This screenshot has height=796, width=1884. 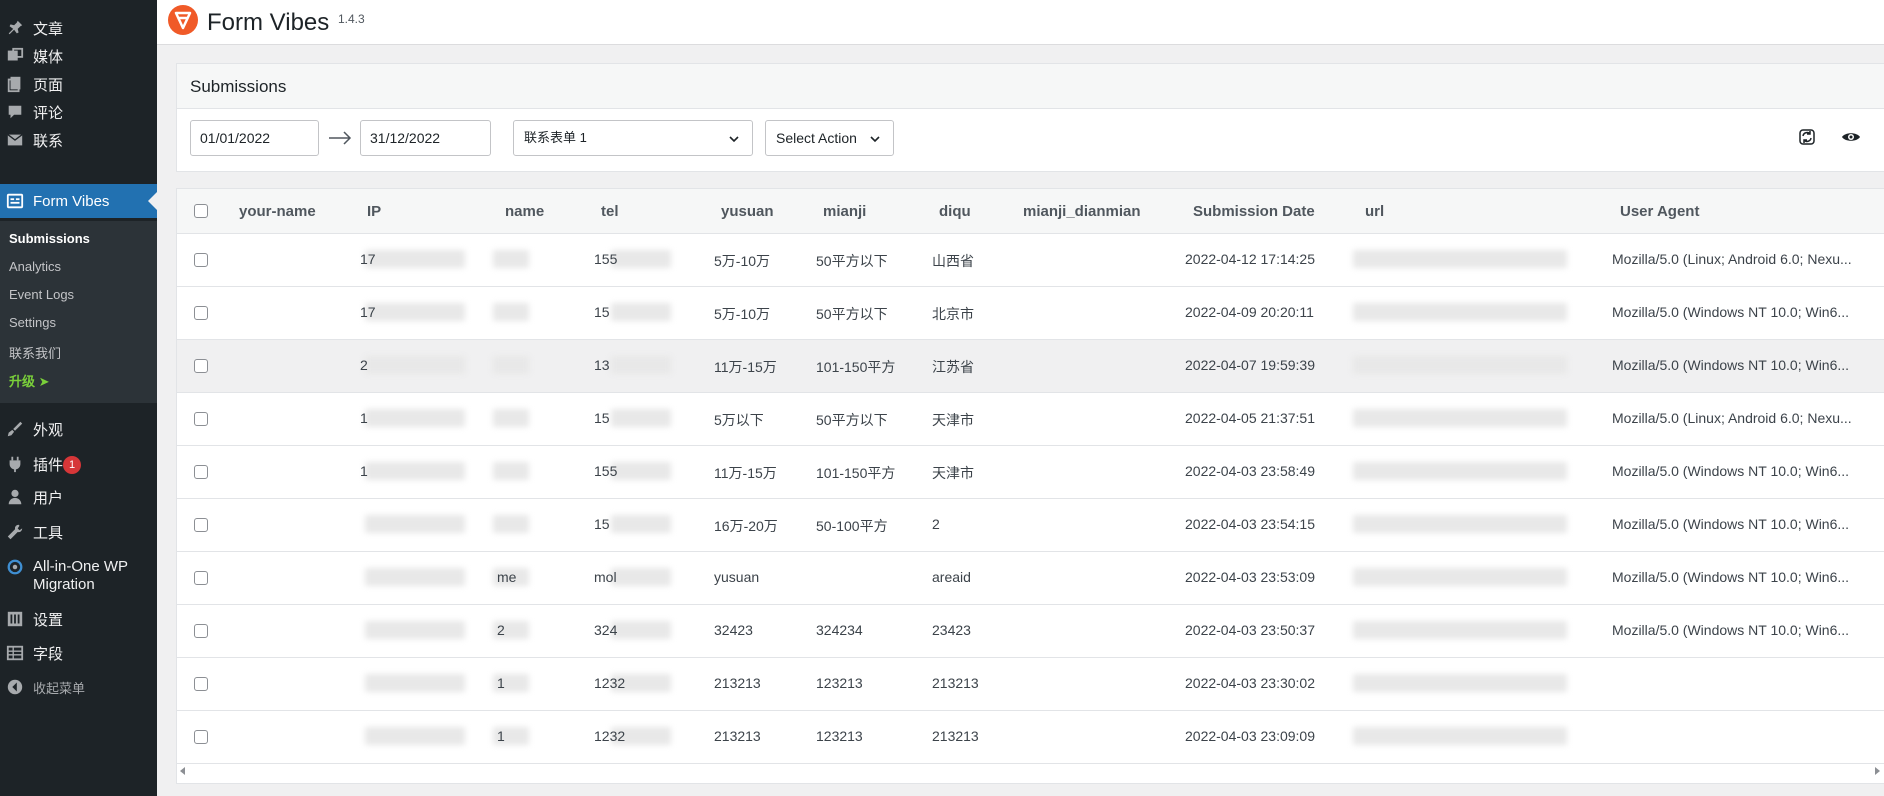 I want to click on sidebar-item-tools: 工具, so click(x=78, y=532).